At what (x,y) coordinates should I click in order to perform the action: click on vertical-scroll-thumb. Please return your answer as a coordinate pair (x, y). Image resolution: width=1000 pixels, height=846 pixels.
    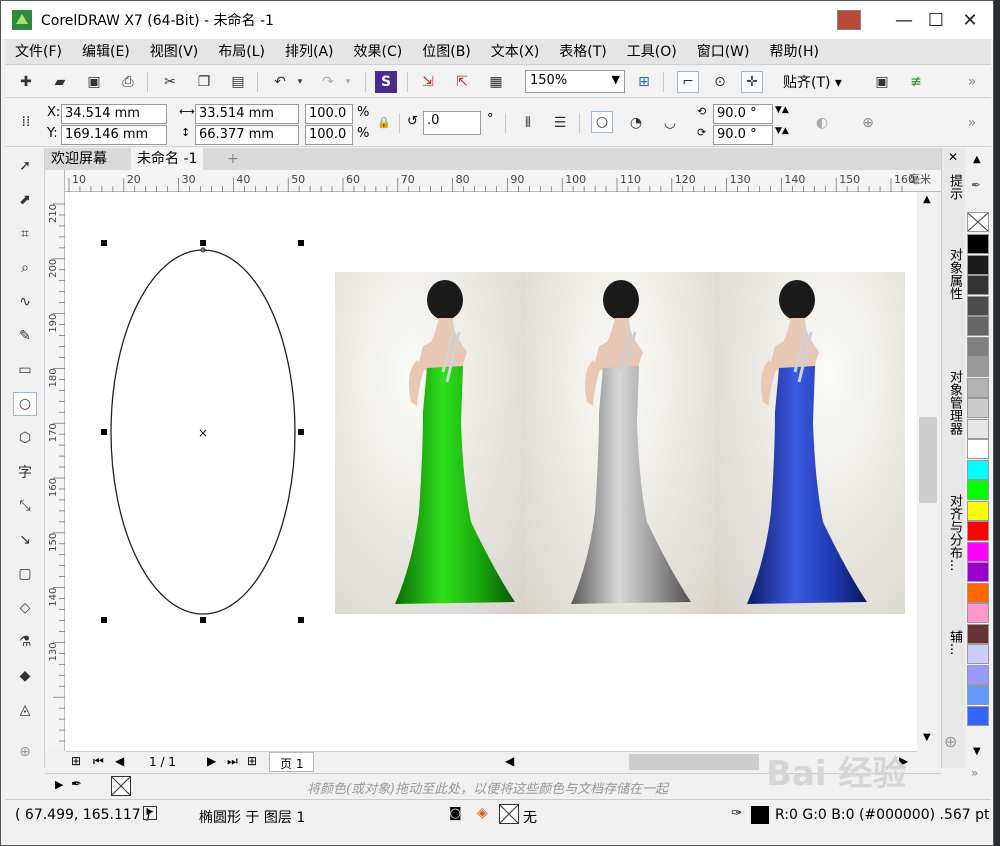
    Looking at the image, I should click on (928, 460).